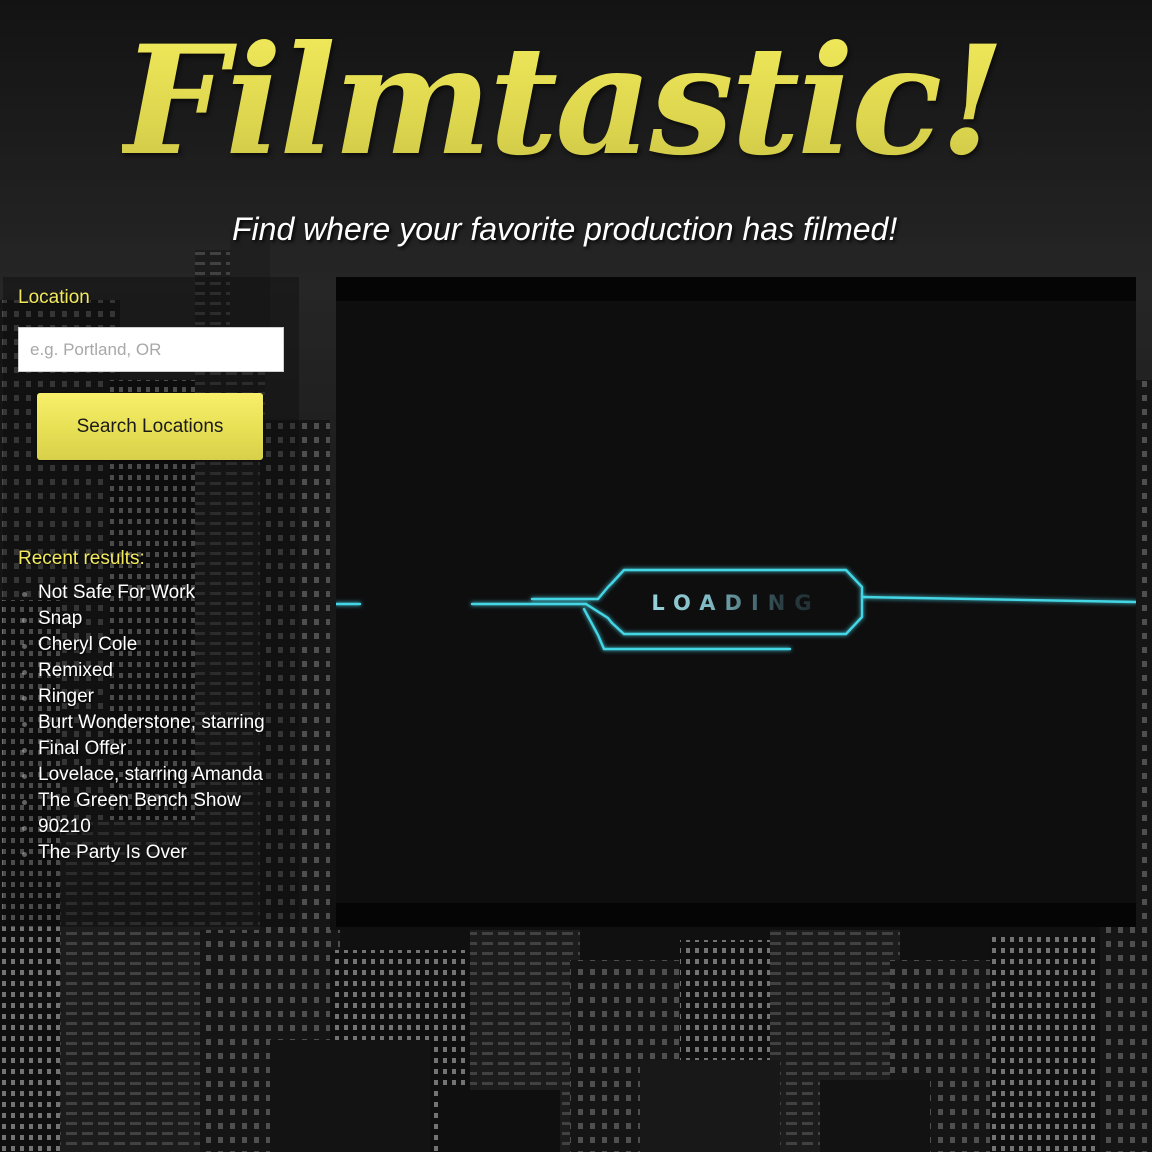 The height and width of the screenshot is (1152, 1152). Describe the element at coordinates (141, 801) in the screenshot. I see `recent-result-item: The Green Bench Show` at that location.